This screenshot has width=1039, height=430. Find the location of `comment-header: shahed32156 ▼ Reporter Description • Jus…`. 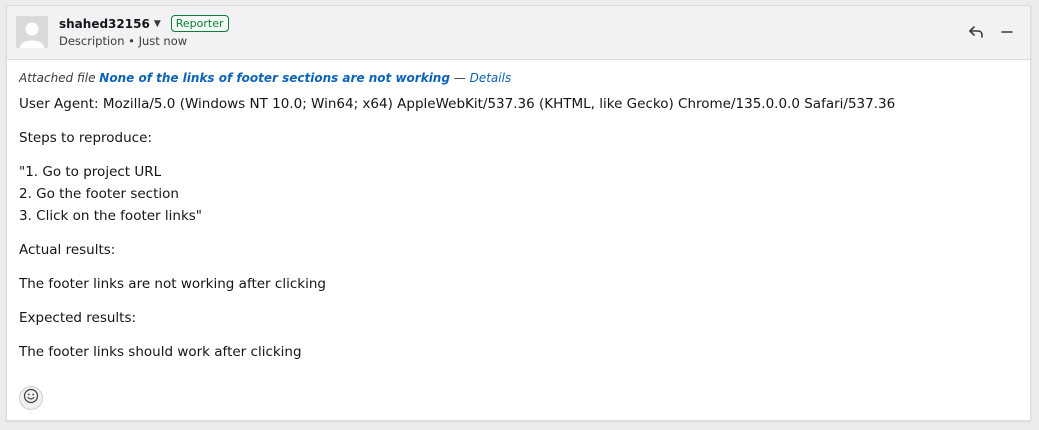

comment-header: shahed32156 ▼ Reporter Description • Jus… is located at coordinates (518, 33).